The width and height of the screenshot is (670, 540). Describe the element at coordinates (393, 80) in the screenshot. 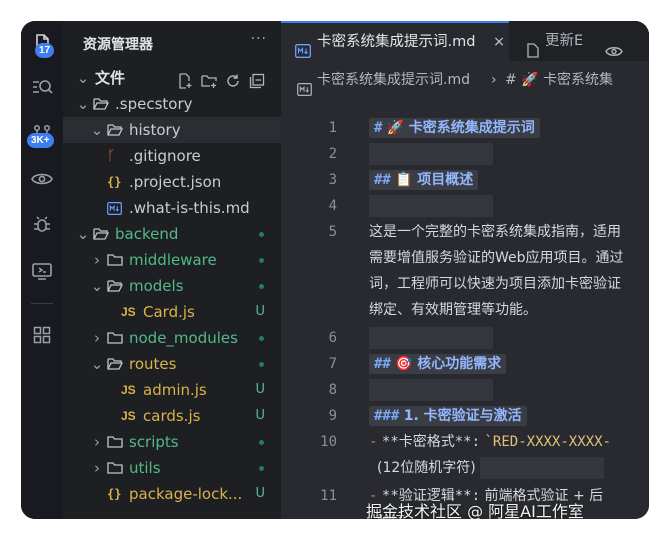

I see `breadcrumb-file: 卡密系统集成提示词.md` at that location.